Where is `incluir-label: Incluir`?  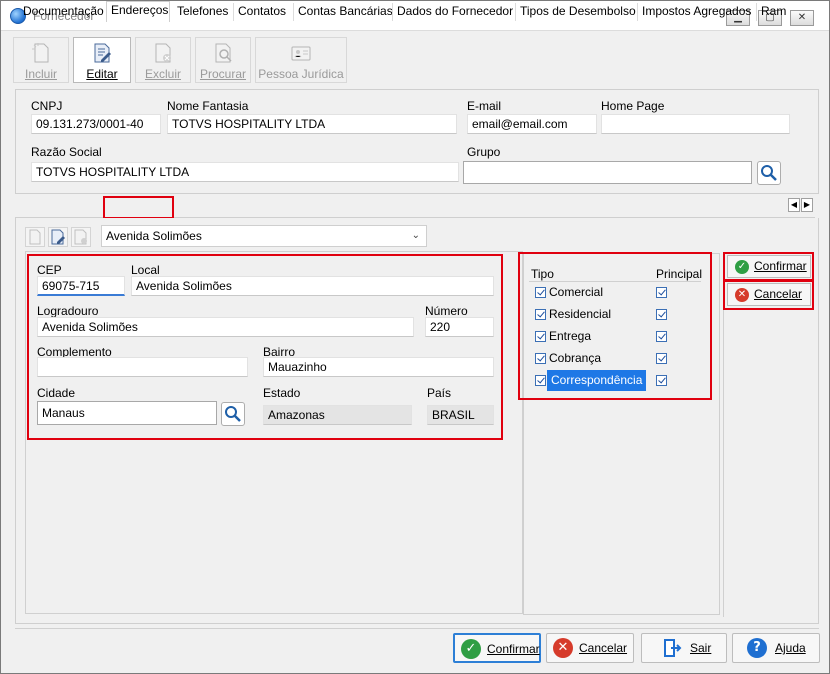 incluir-label: Incluir is located at coordinates (40, 74).